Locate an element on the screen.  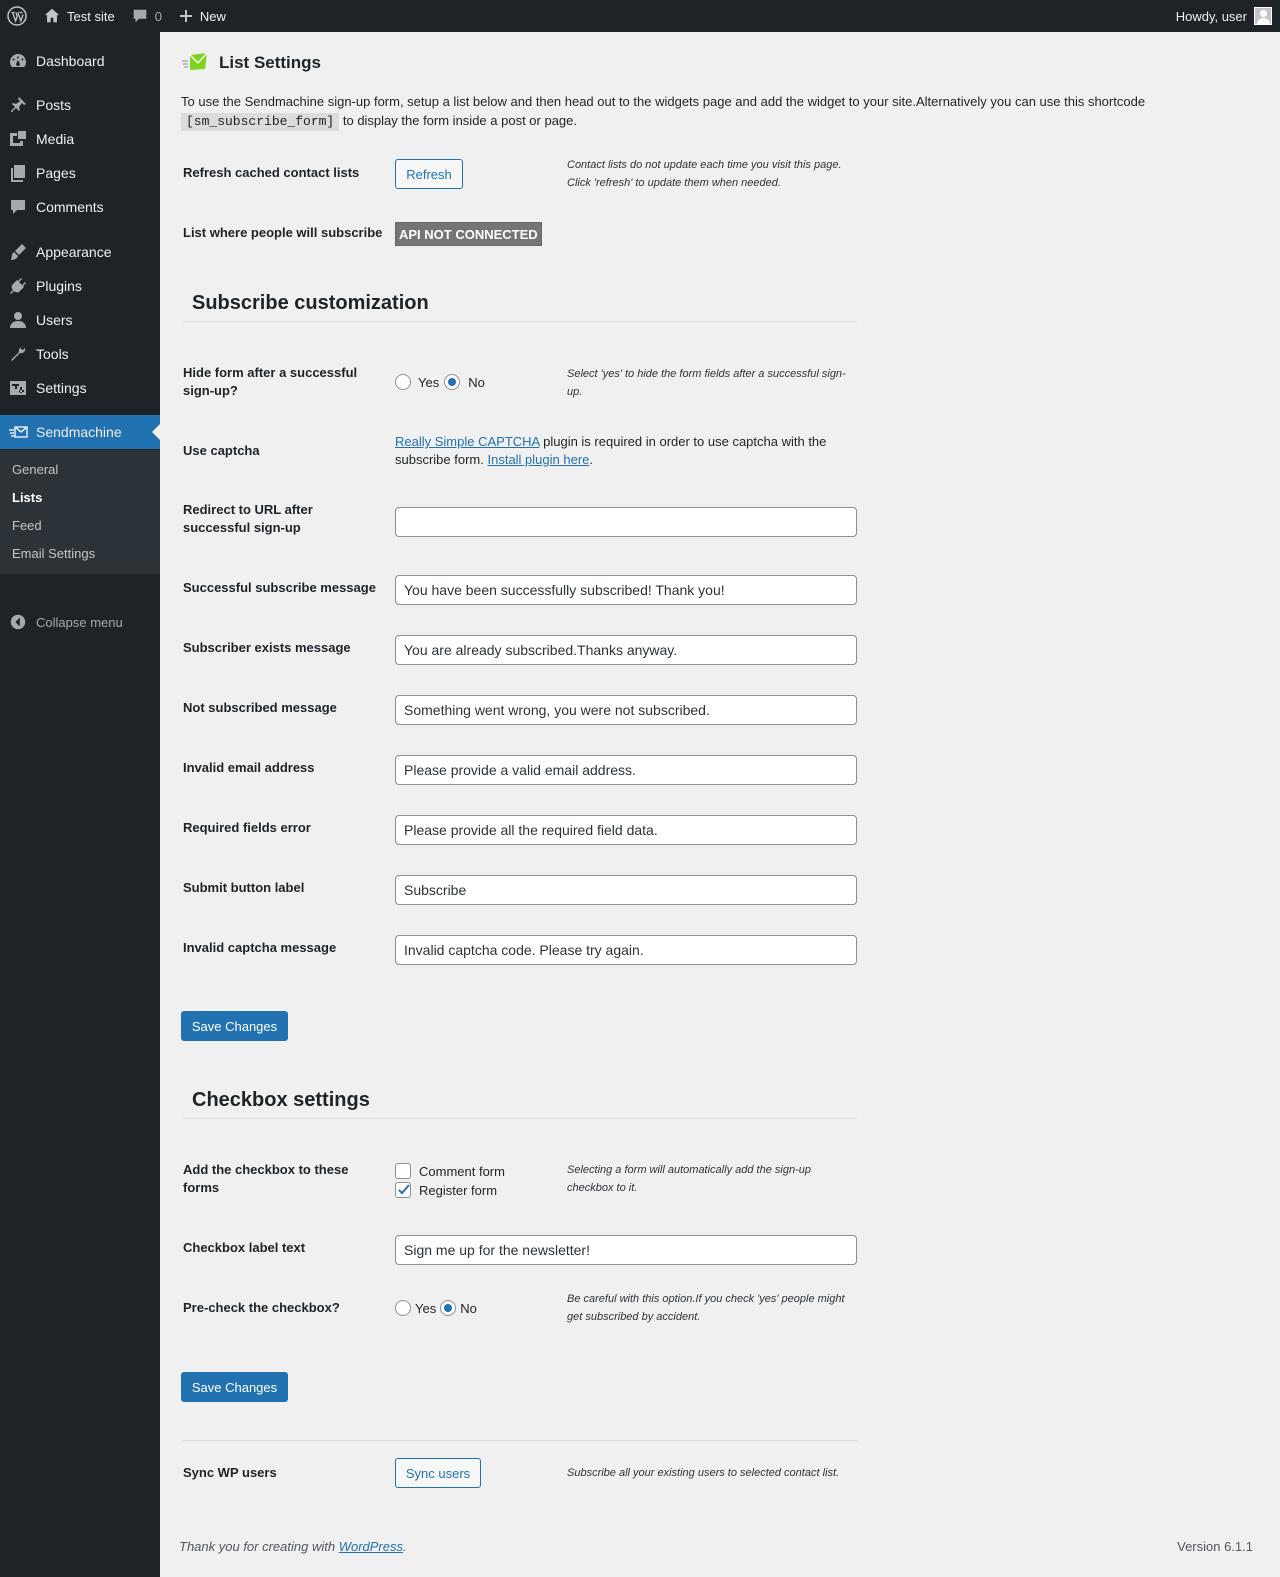
required-fields-input is located at coordinates (626, 830).